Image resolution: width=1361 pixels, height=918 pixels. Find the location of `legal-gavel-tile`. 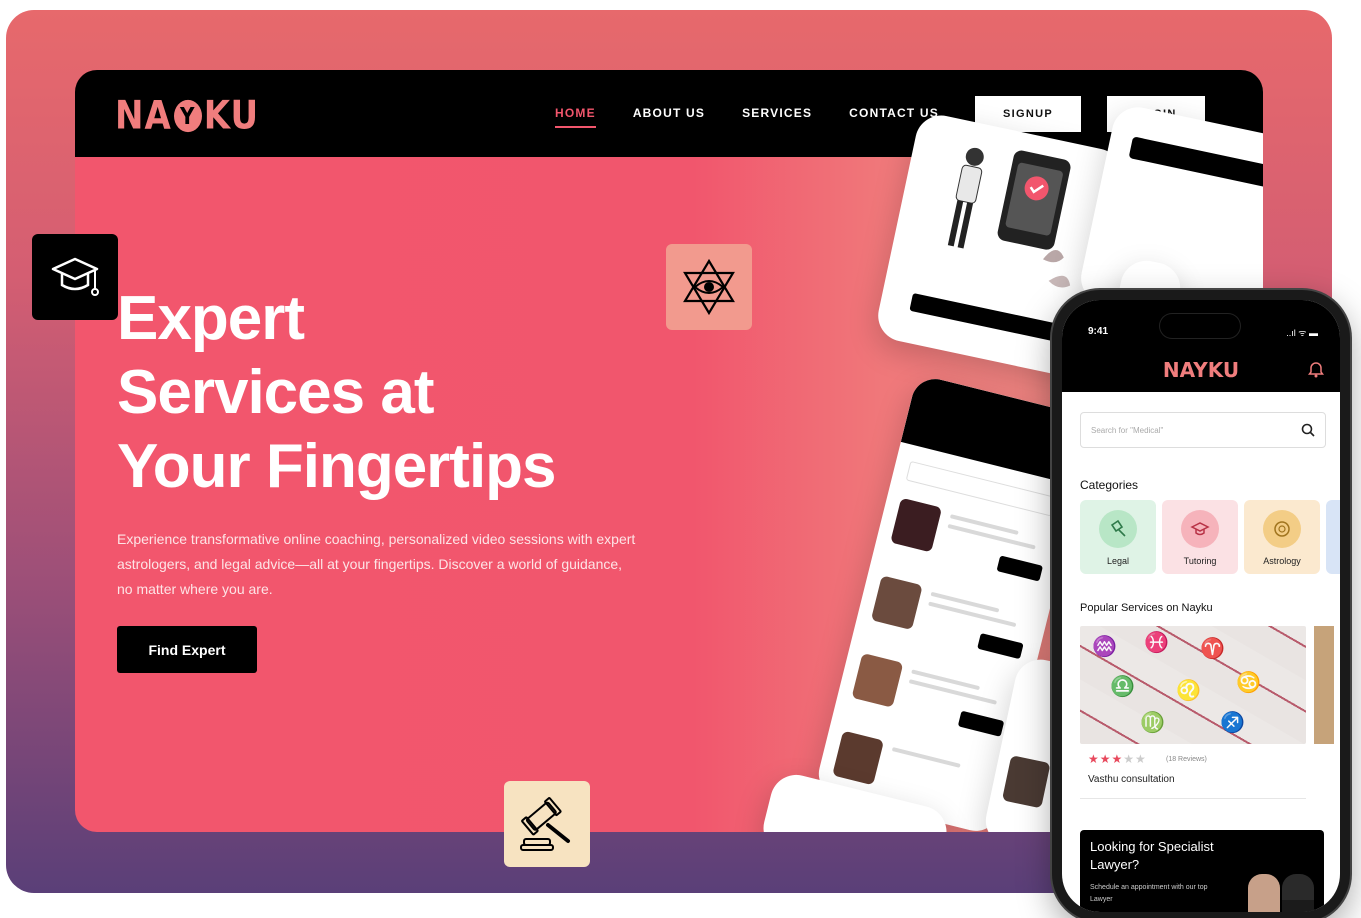

legal-gavel-tile is located at coordinates (547, 824).